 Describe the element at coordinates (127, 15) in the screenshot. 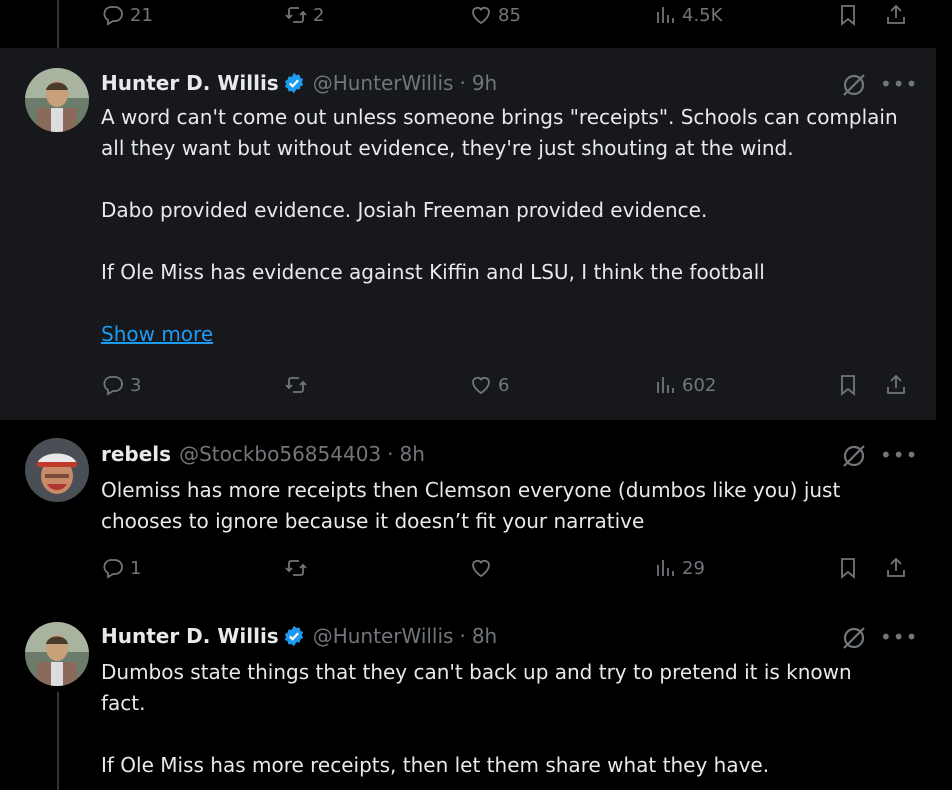

I see `reply-button: 21` at that location.